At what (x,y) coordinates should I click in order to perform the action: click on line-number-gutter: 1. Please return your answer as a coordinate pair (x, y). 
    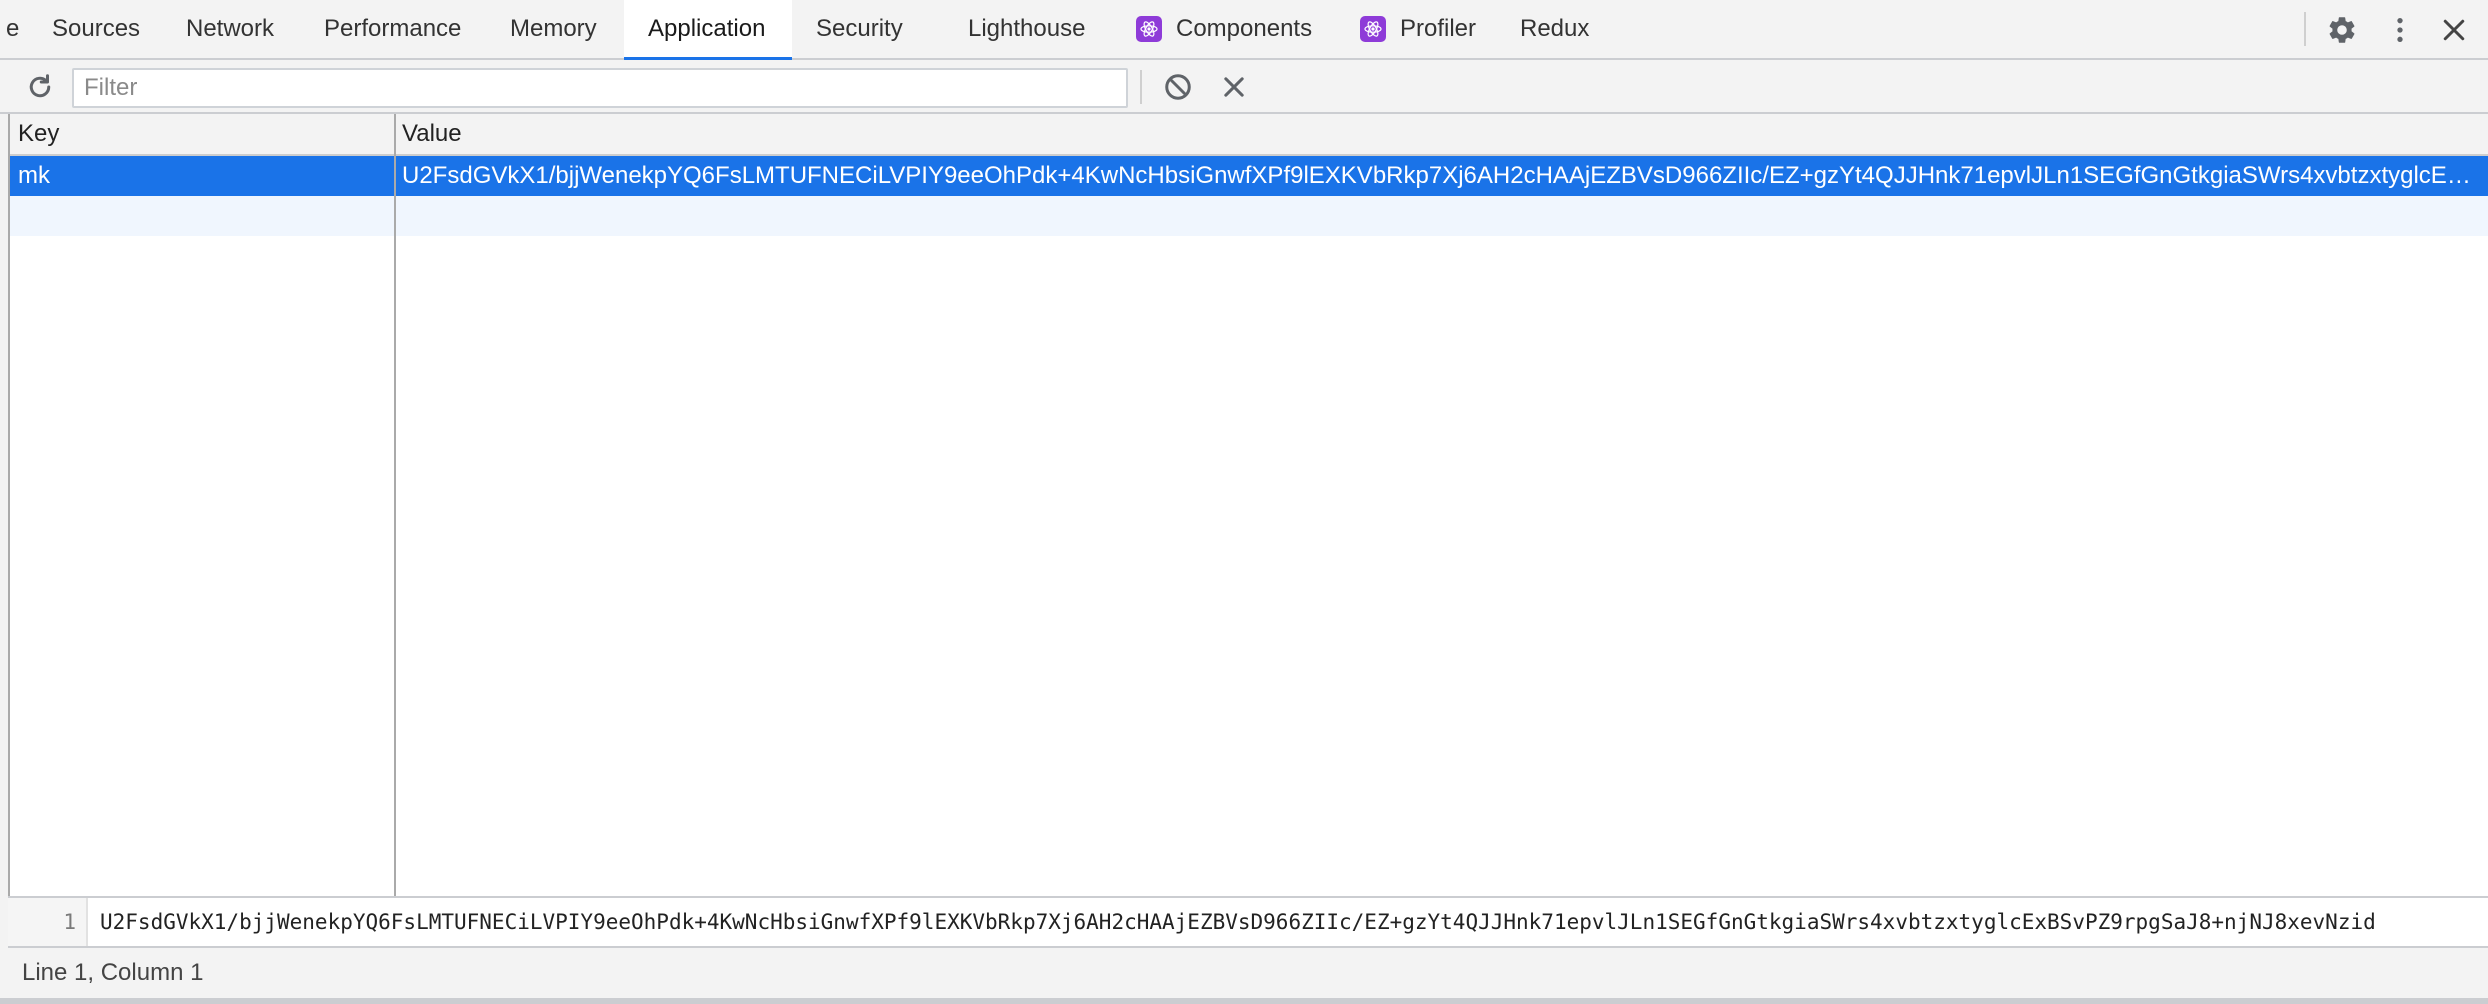
    Looking at the image, I should click on (48, 922).